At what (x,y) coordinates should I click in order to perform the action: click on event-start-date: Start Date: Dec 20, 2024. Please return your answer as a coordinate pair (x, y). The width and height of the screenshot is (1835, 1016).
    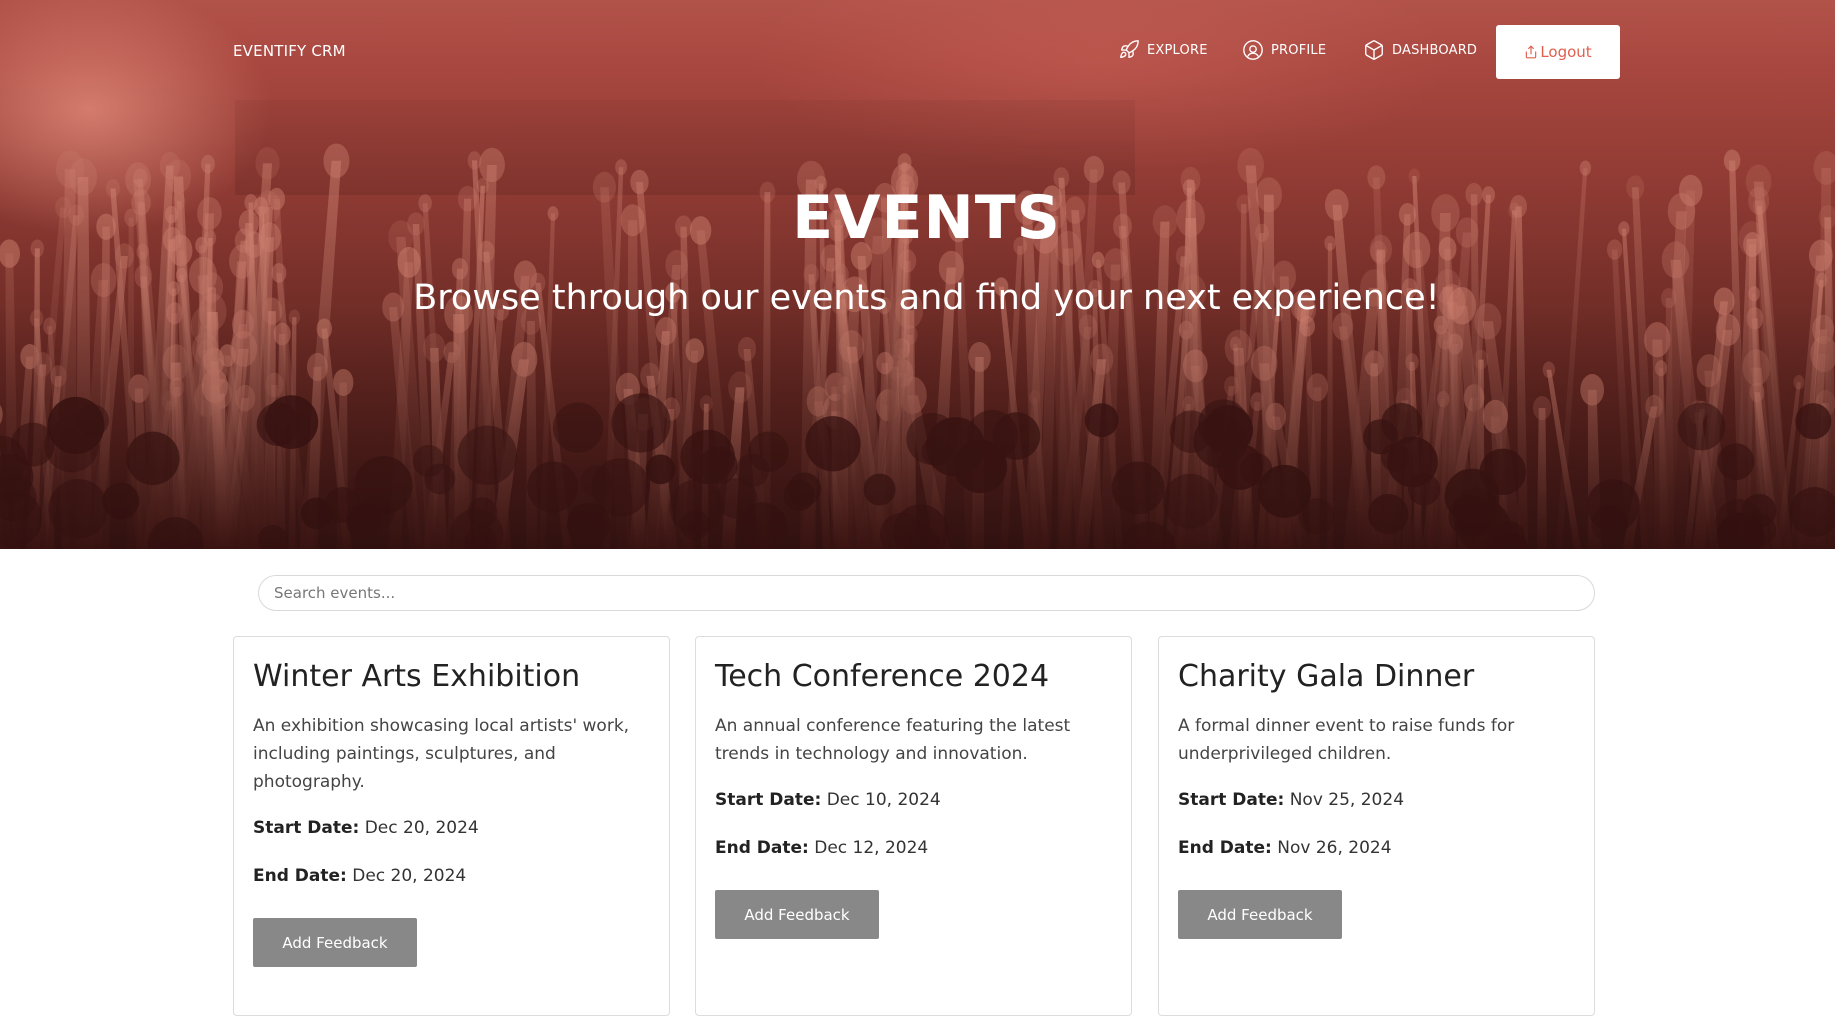
    Looking at the image, I should click on (451, 828).